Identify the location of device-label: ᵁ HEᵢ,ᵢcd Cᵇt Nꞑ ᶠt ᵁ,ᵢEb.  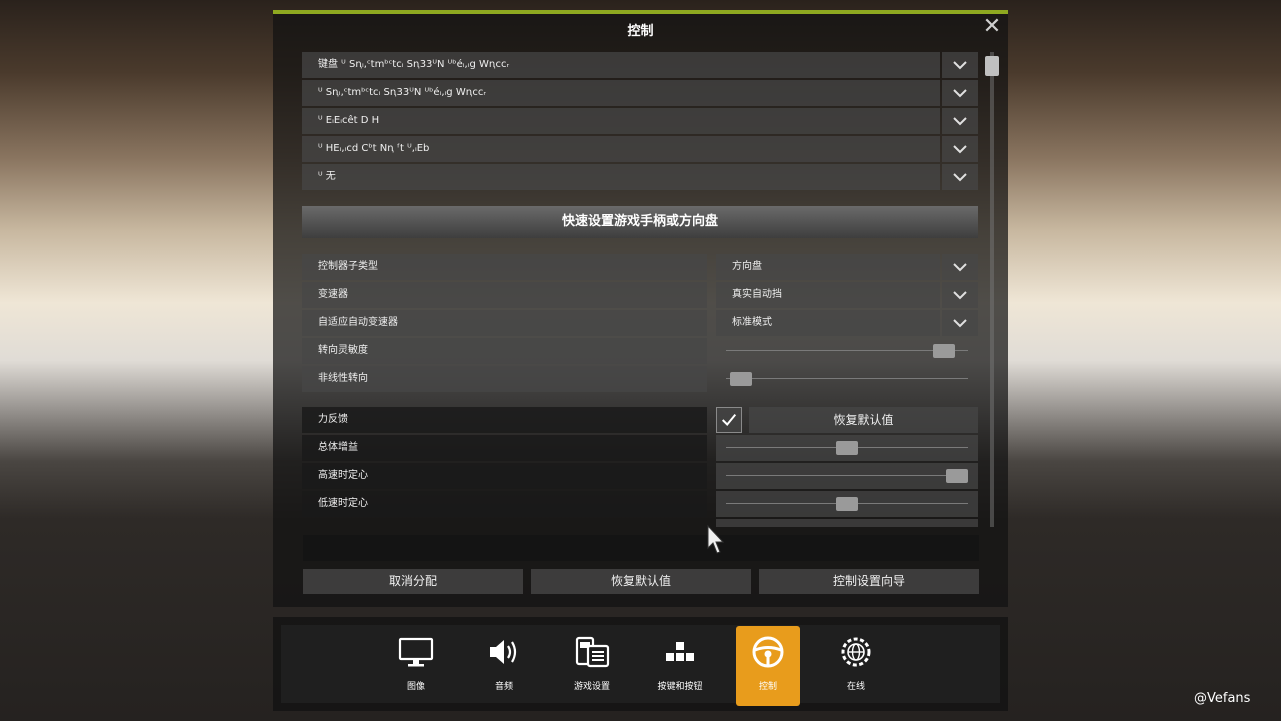
(621, 149).